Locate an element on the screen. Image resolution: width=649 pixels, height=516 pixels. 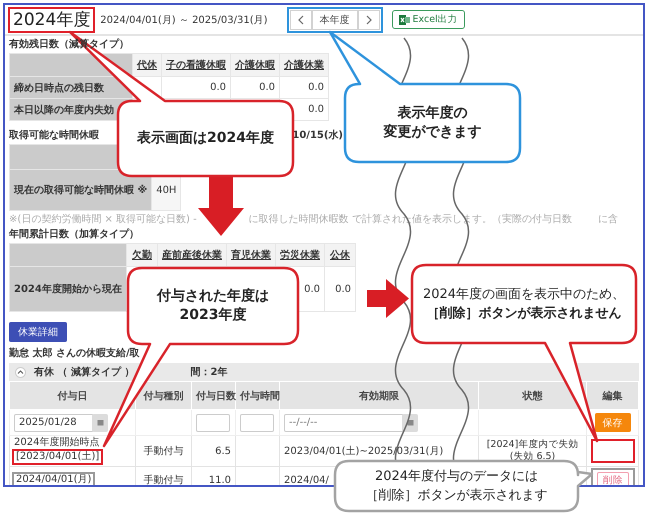
column-header: 介護休暇 is located at coordinates (255, 65).